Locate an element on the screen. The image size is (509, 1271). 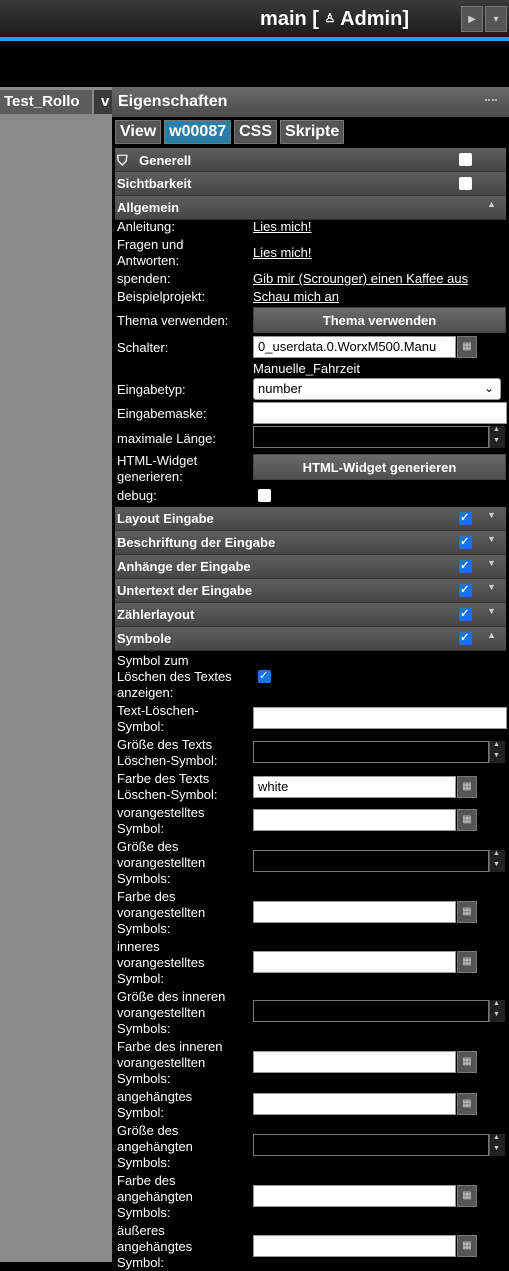
tab-v: v is located at coordinates (103, 102).